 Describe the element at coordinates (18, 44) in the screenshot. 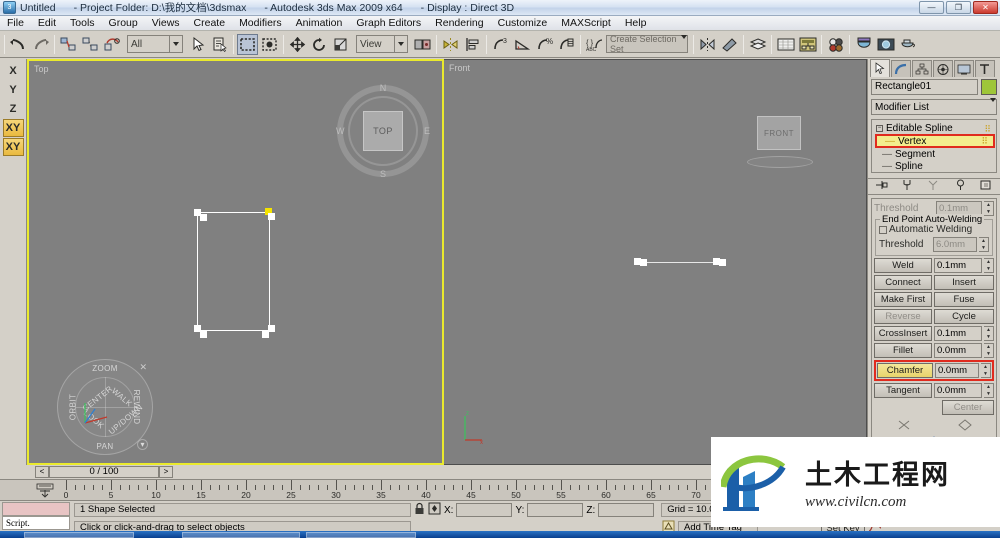

I see `undo-icon` at that location.